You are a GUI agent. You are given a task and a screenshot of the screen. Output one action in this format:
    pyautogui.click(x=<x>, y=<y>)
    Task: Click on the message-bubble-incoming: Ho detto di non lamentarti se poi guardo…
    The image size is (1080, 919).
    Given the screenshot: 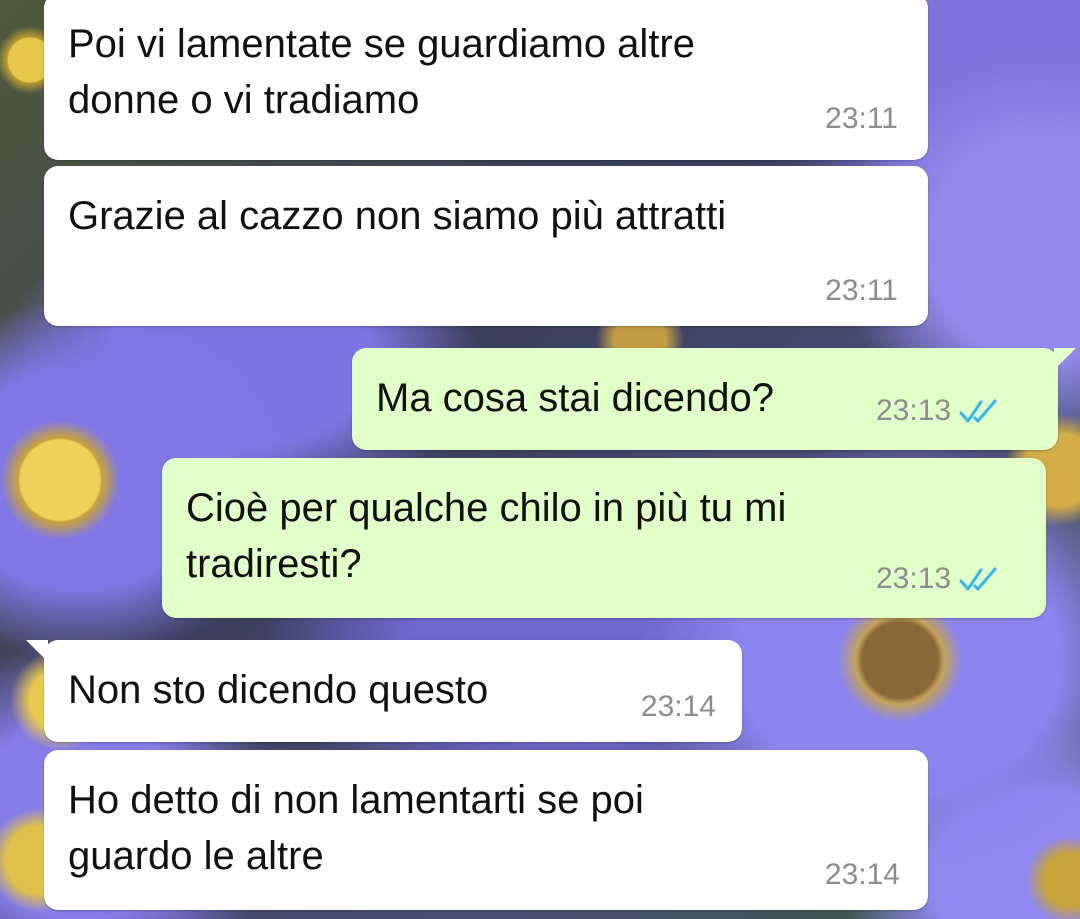 What is the action you would take?
    pyautogui.click(x=486, y=830)
    